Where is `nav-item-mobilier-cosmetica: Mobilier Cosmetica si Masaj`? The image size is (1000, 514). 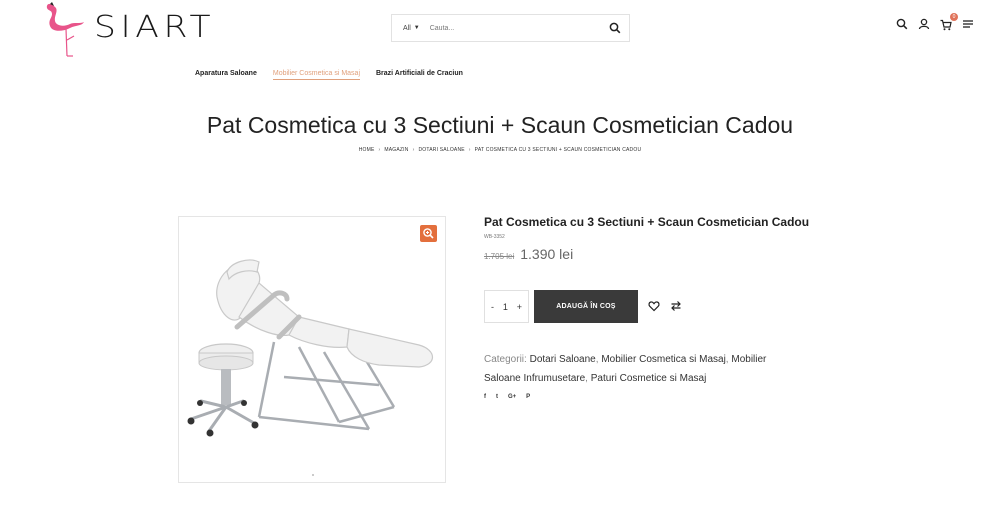 nav-item-mobilier-cosmetica: Mobilier Cosmetica si Masaj is located at coordinates (316, 75).